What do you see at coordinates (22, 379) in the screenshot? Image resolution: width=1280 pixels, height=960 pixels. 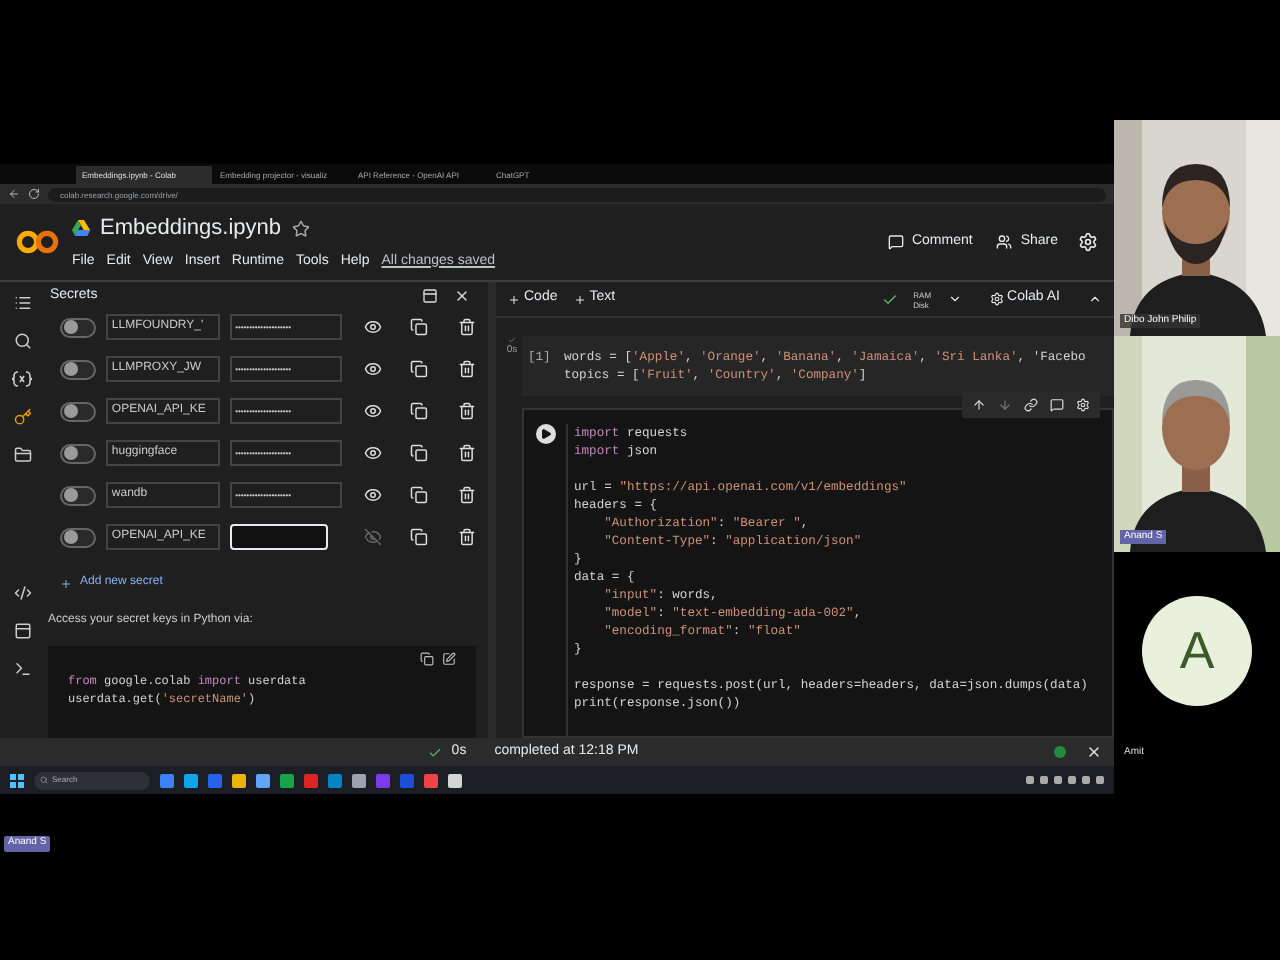 I see `variables-icon` at bounding box center [22, 379].